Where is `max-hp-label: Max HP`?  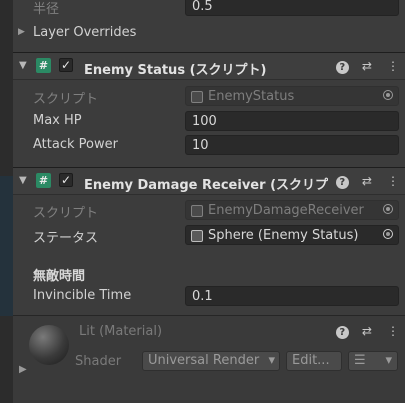 max-hp-label: Max HP is located at coordinates (57, 120).